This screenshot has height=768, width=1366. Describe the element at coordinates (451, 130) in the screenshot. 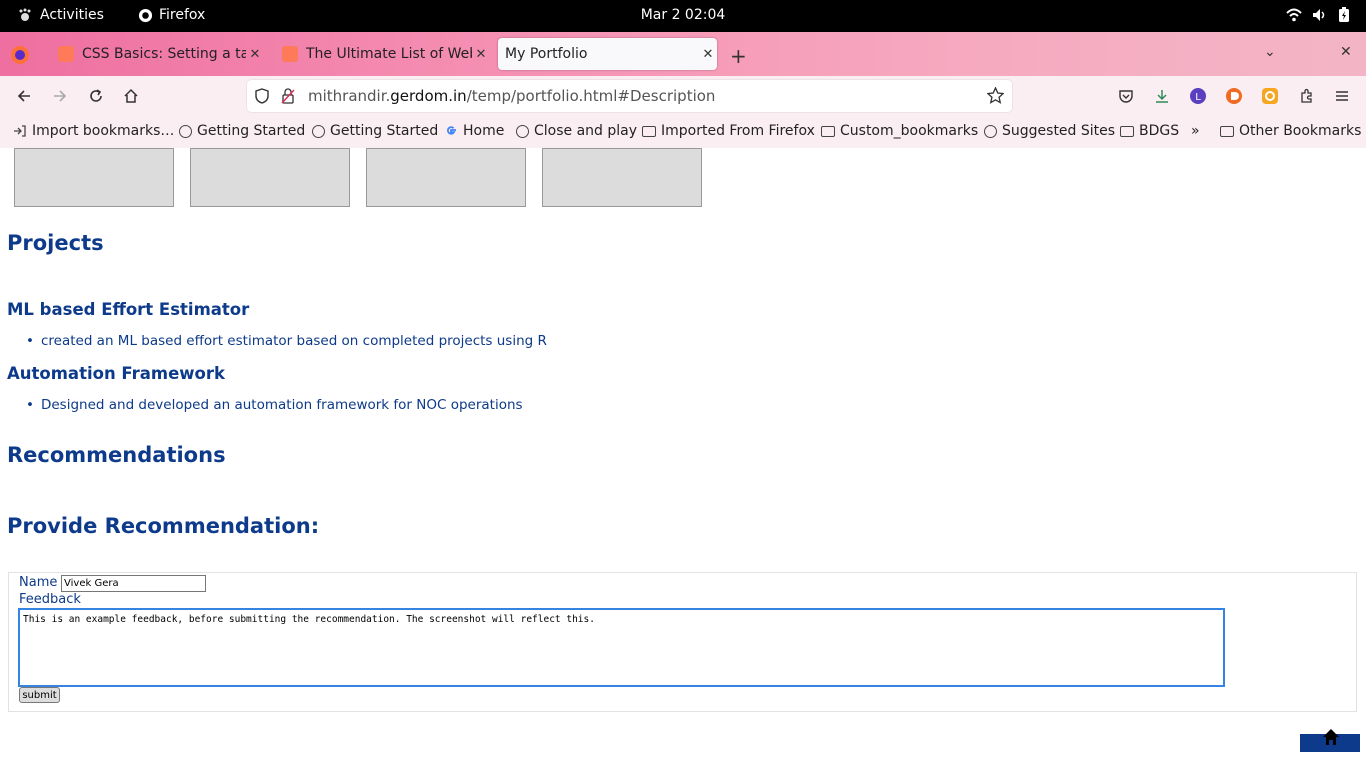

I see `google-icon` at that location.